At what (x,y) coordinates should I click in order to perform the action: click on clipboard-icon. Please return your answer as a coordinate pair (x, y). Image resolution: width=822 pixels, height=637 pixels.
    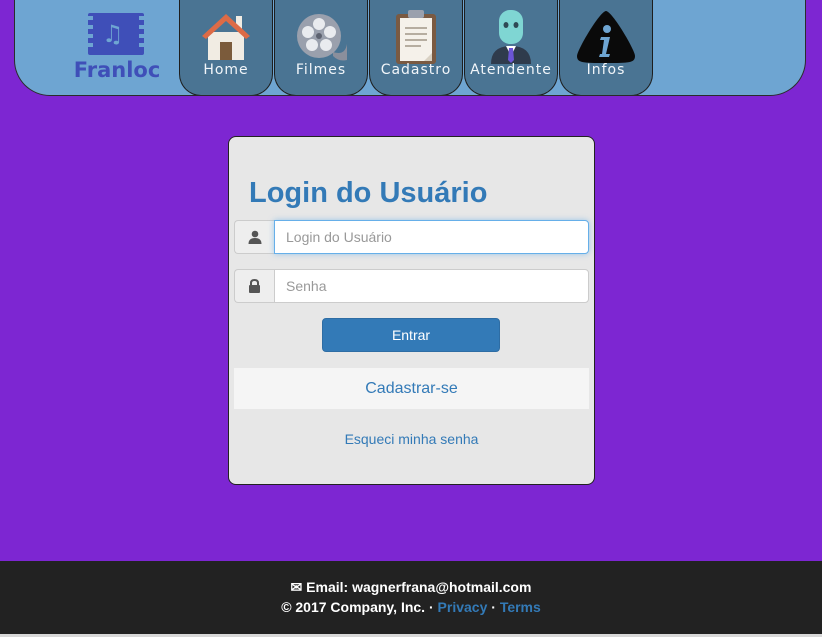
    Looking at the image, I should click on (416, 37).